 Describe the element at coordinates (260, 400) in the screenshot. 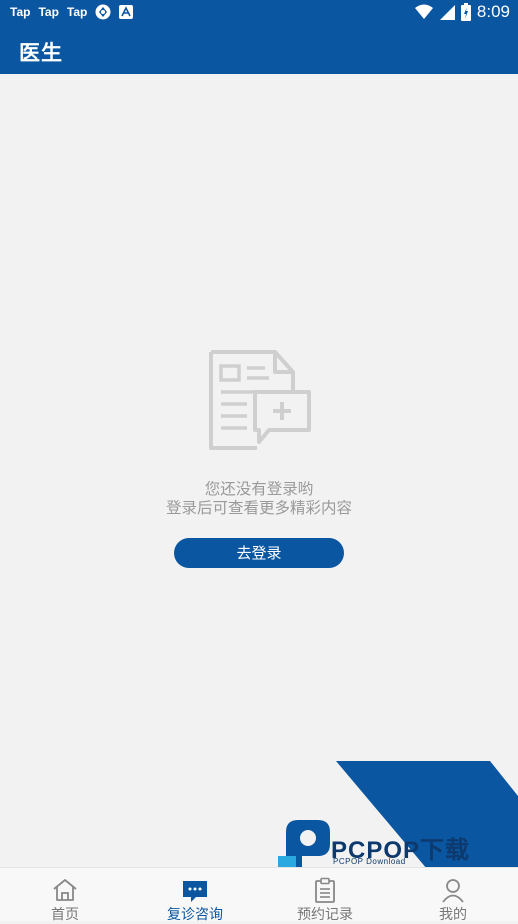

I see `document-medical-icon` at that location.